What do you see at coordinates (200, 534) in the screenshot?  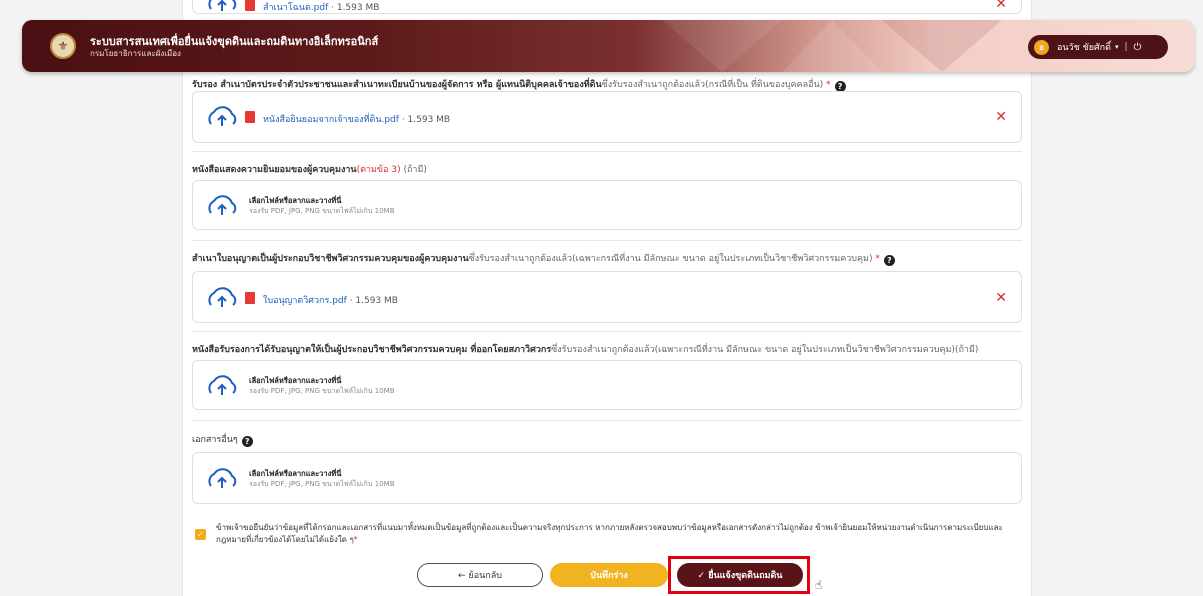 I see `consent-checkbox: ✓` at bounding box center [200, 534].